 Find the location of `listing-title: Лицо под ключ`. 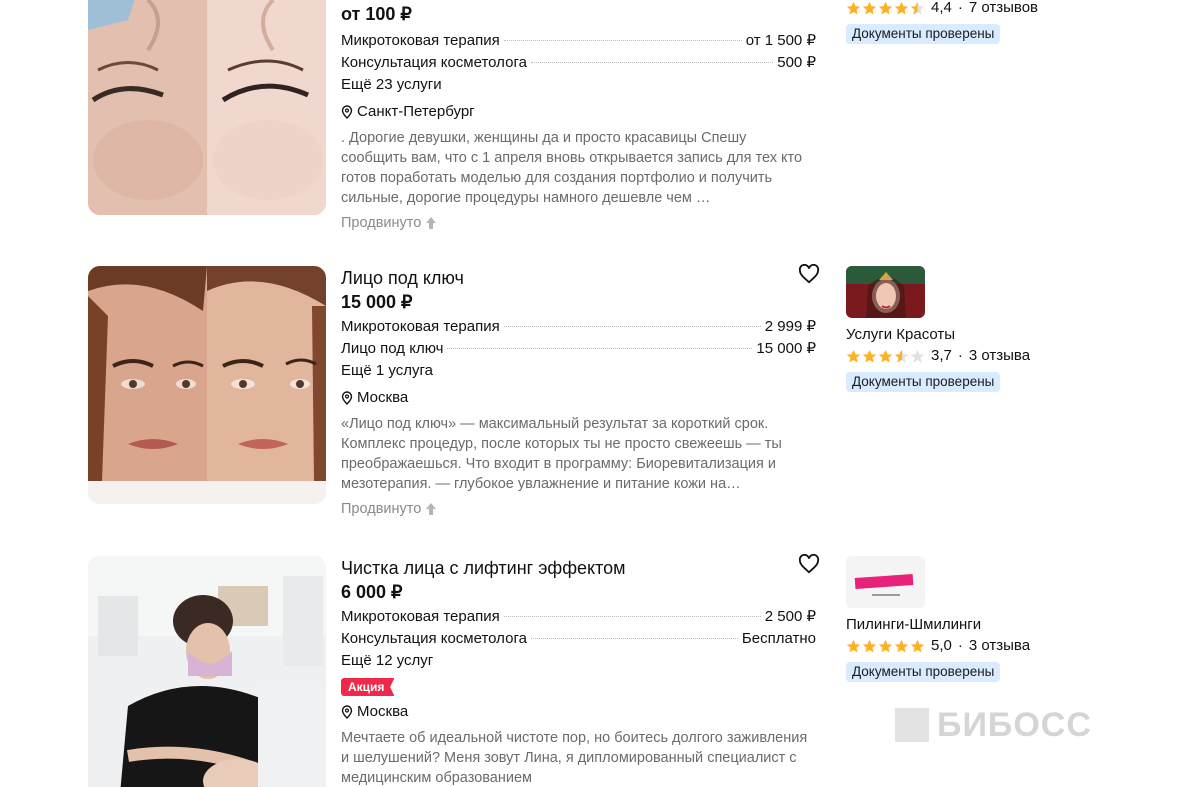

listing-title: Лицо под ключ is located at coordinates (578, 278).